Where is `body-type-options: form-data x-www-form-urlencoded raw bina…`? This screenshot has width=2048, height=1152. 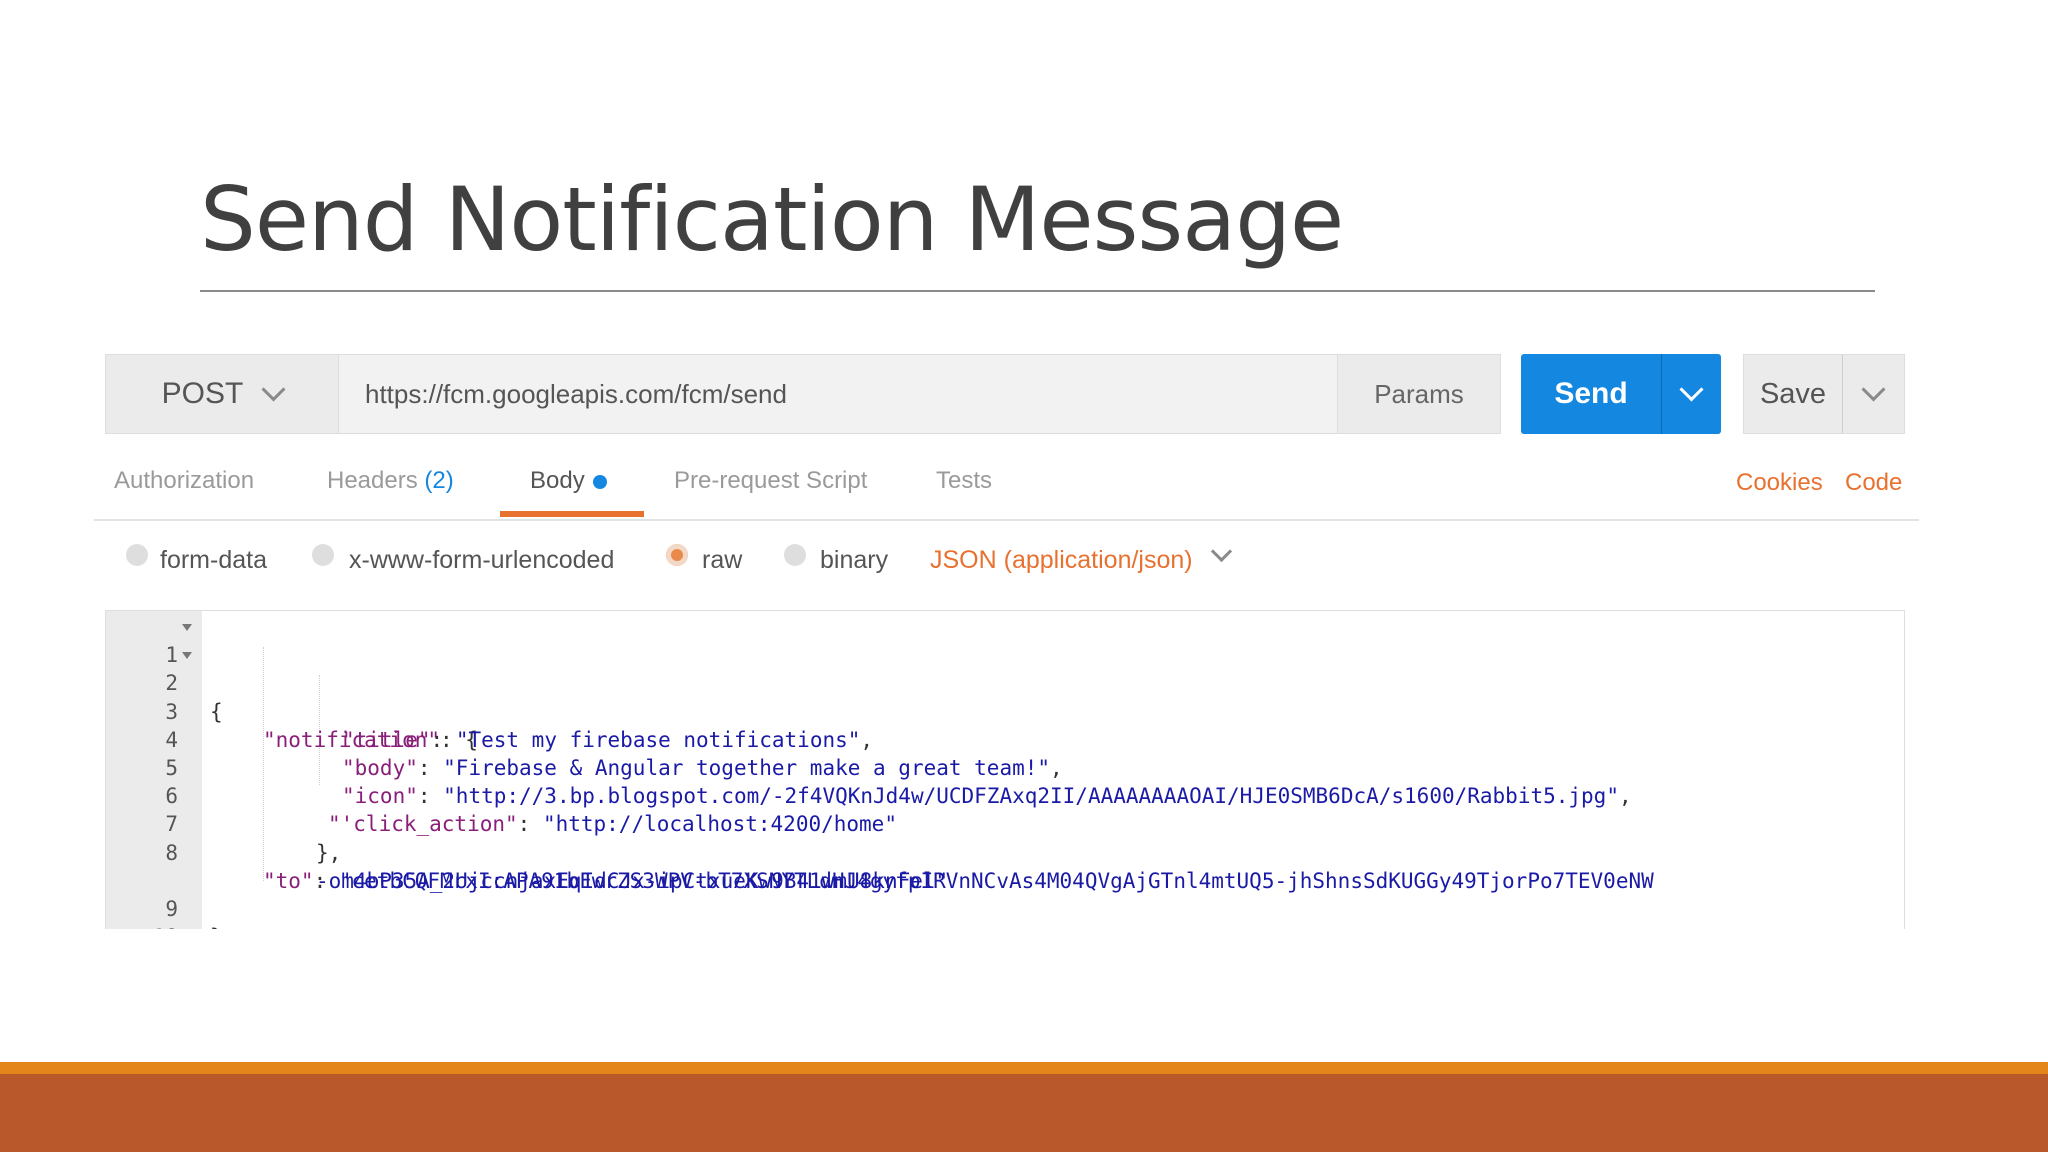
body-type-options: form-data x-www-form-urlencoded raw bina… is located at coordinates (972, 561).